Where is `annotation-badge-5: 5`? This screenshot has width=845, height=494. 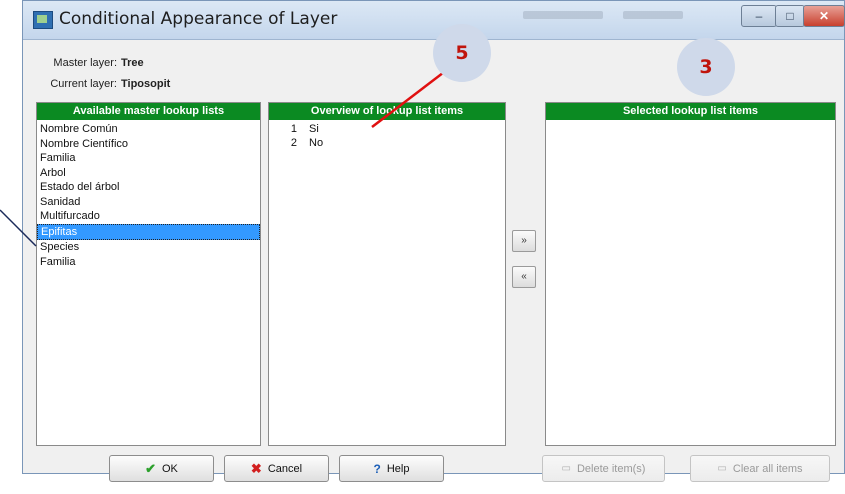
annotation-badge-5: 5 is located at coordinates (462, 53).